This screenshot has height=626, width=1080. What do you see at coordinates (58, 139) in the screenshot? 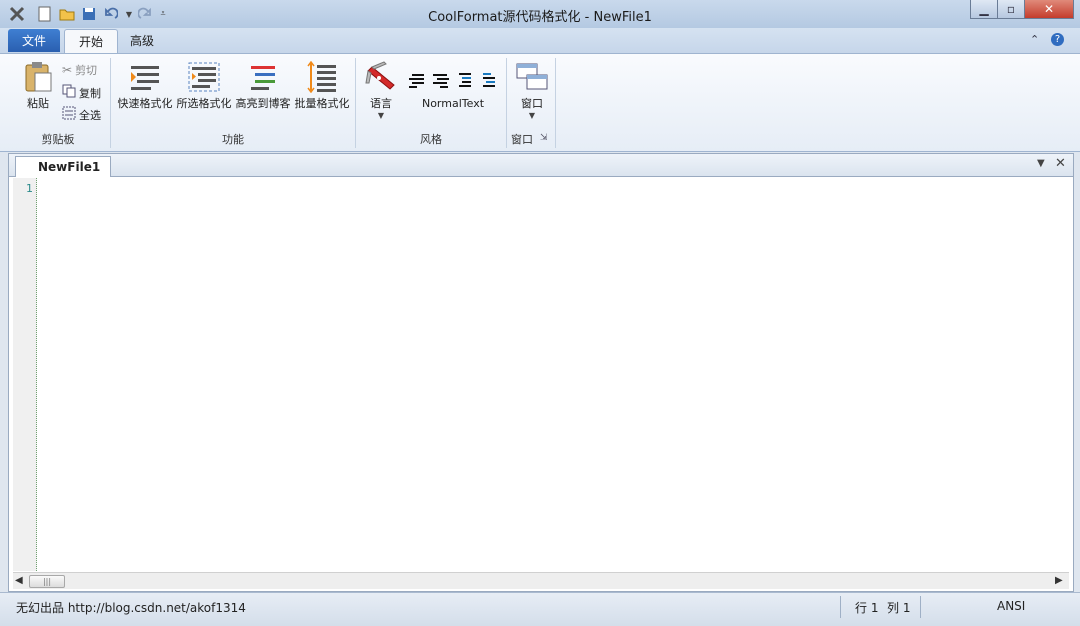
I see `group-label-clipboard: 剪贴板` at bounding box center [58, 139].